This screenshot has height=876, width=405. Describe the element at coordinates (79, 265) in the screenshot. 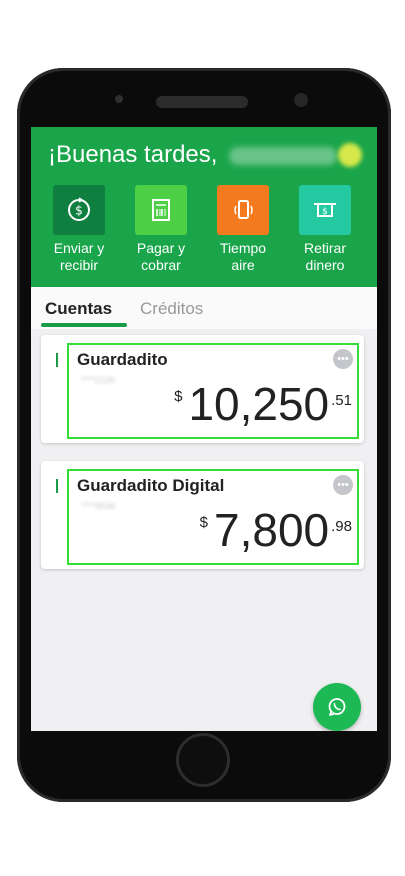

I see `send-receive-label-2: recibir` at that location.